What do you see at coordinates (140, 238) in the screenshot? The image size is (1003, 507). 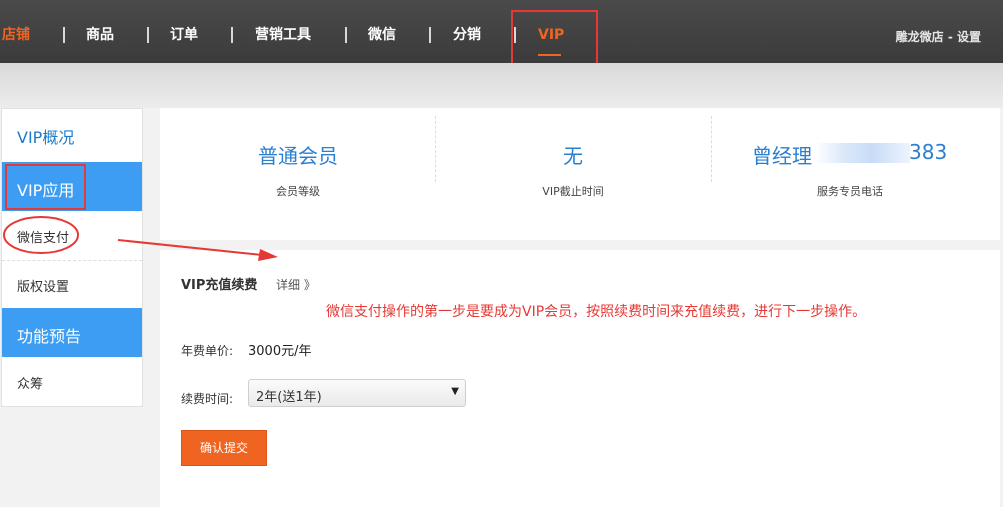 I see `annotation-overlay` at bounding box center [140, 238].